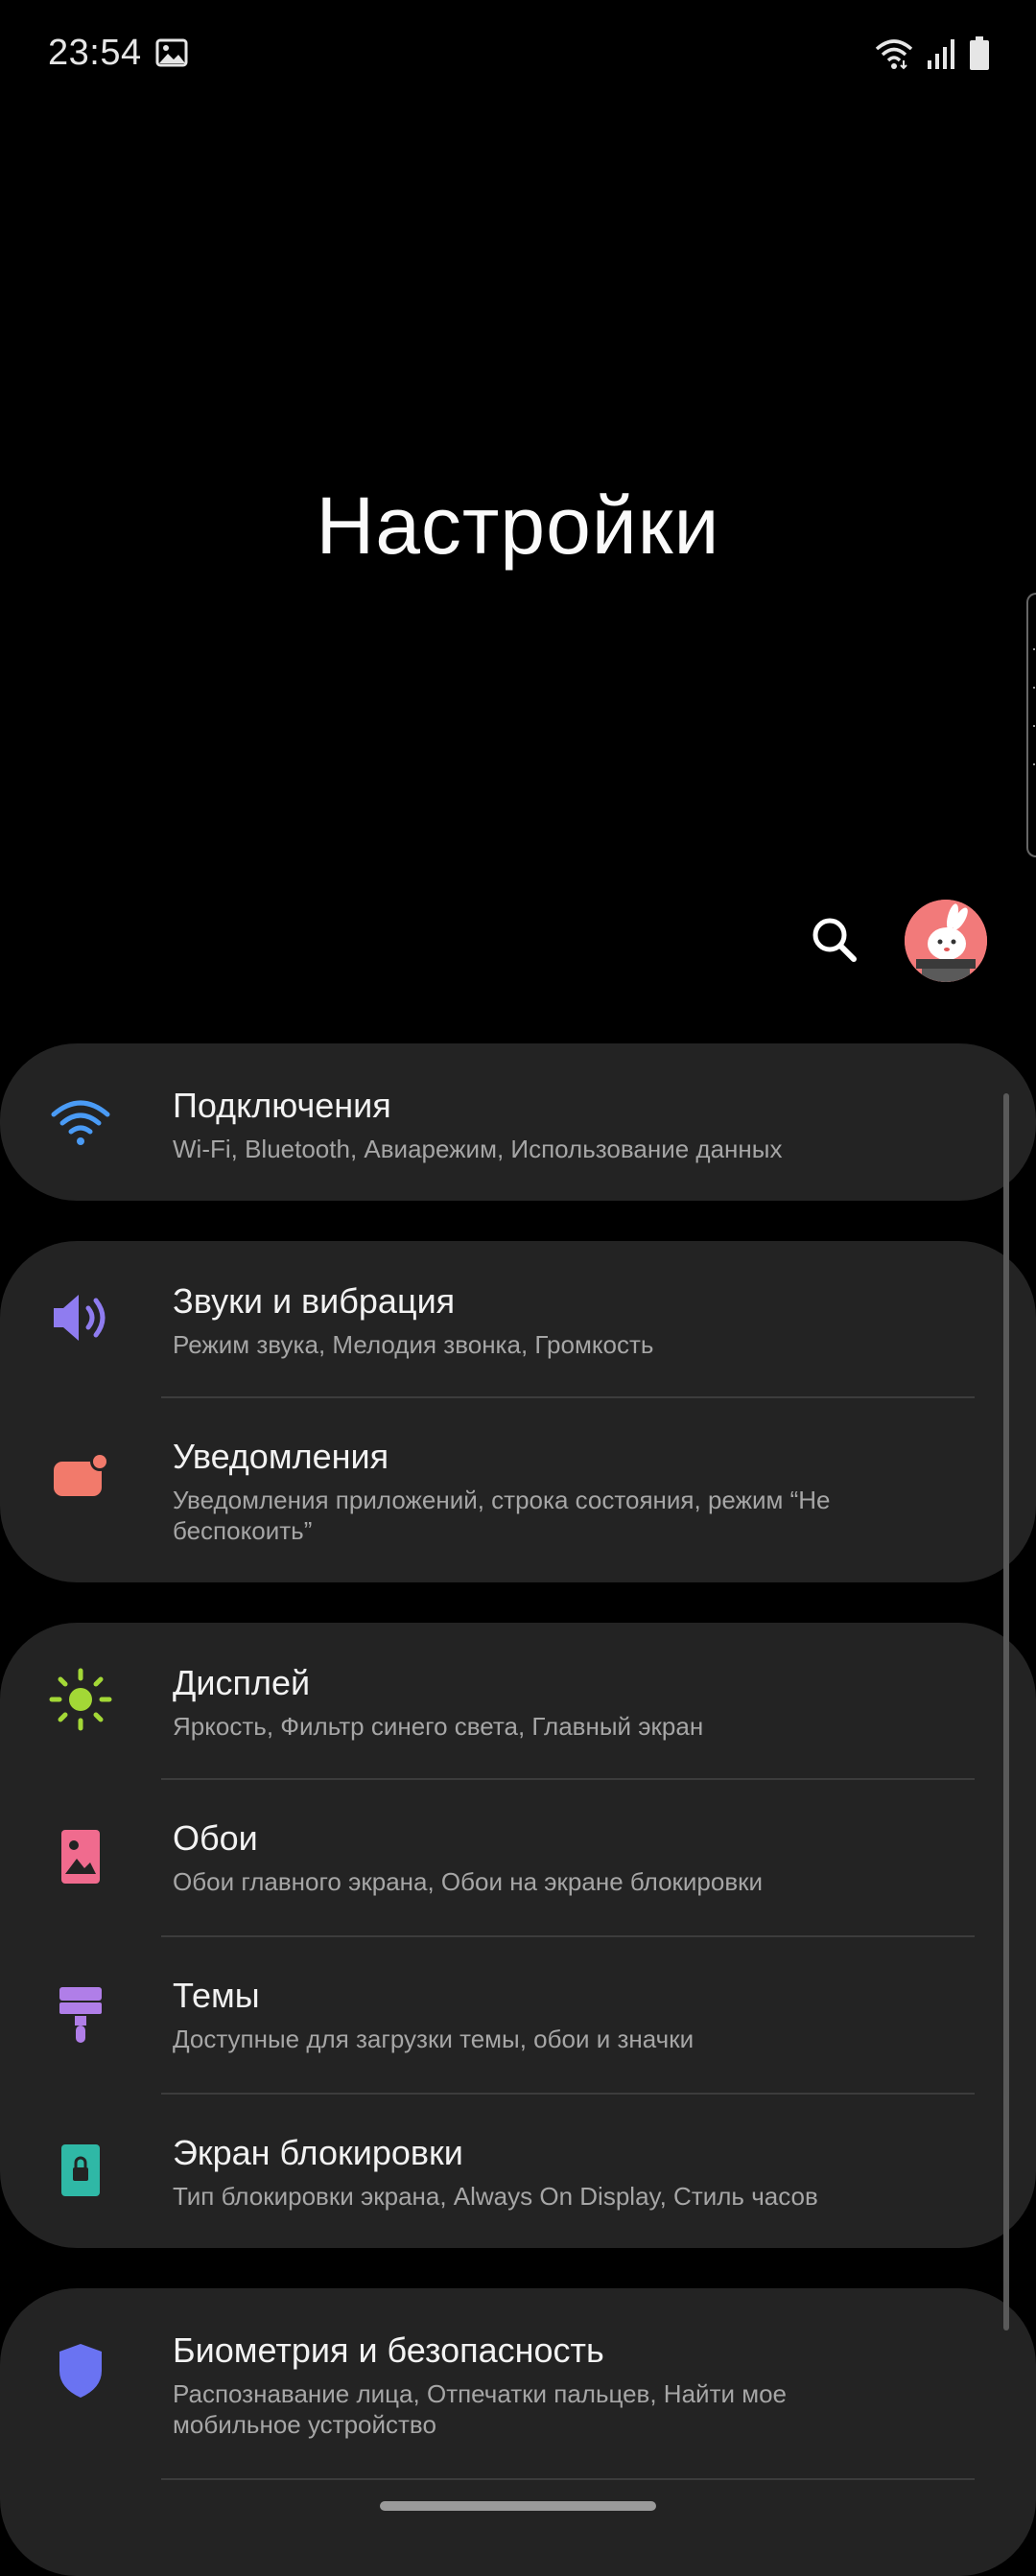 The width and height of the screenshot is (1036, 2576). Describe the element at coordinates (314, 1301) in the screenshot. I see `item-title: Звуки и вибрация` at that location.